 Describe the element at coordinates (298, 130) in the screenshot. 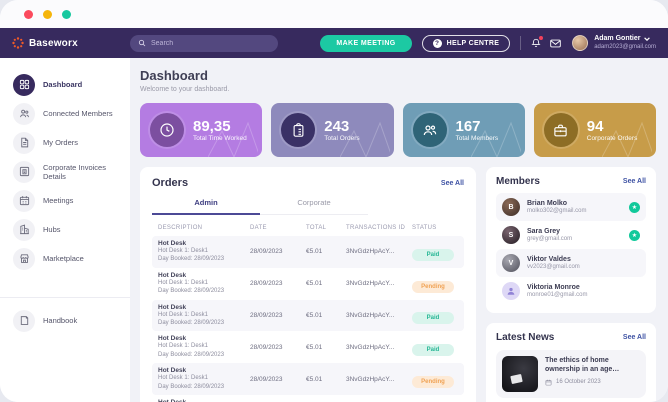

I see `clipboard-icon` at that location.